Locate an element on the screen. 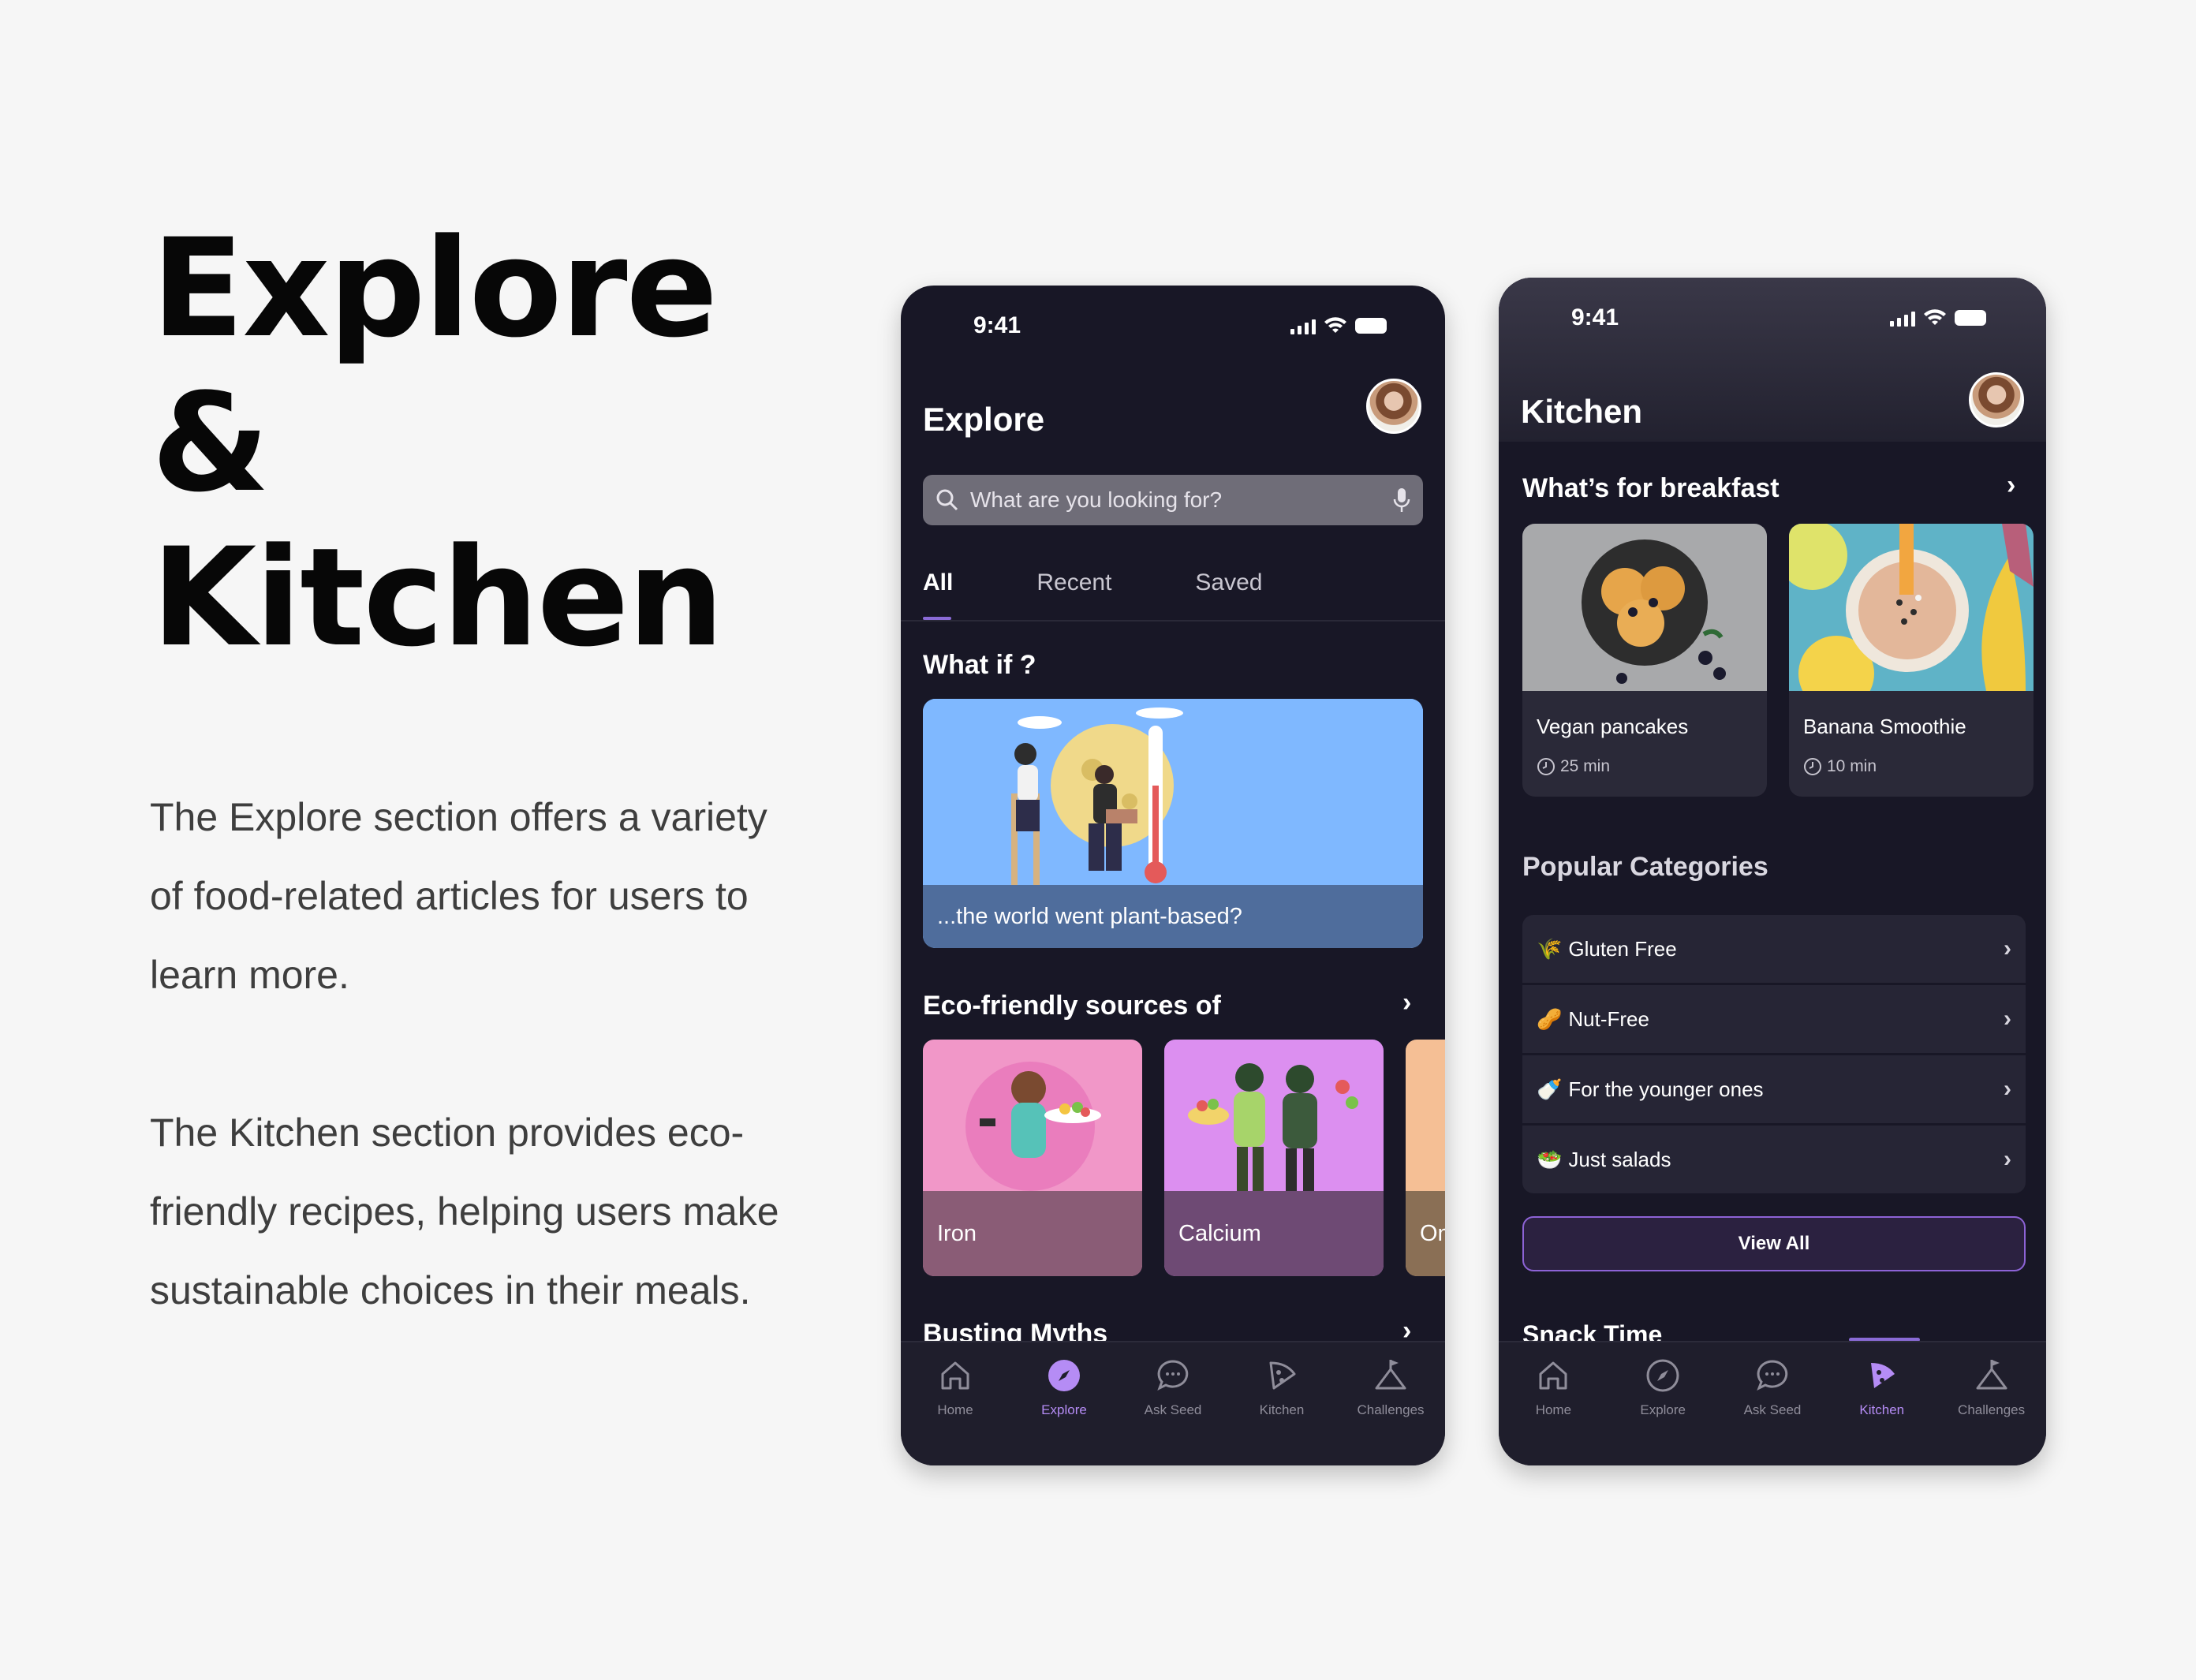 The image size is (2196, 1680). recipe-time: 10 min is located at coordinates (1840, 766).